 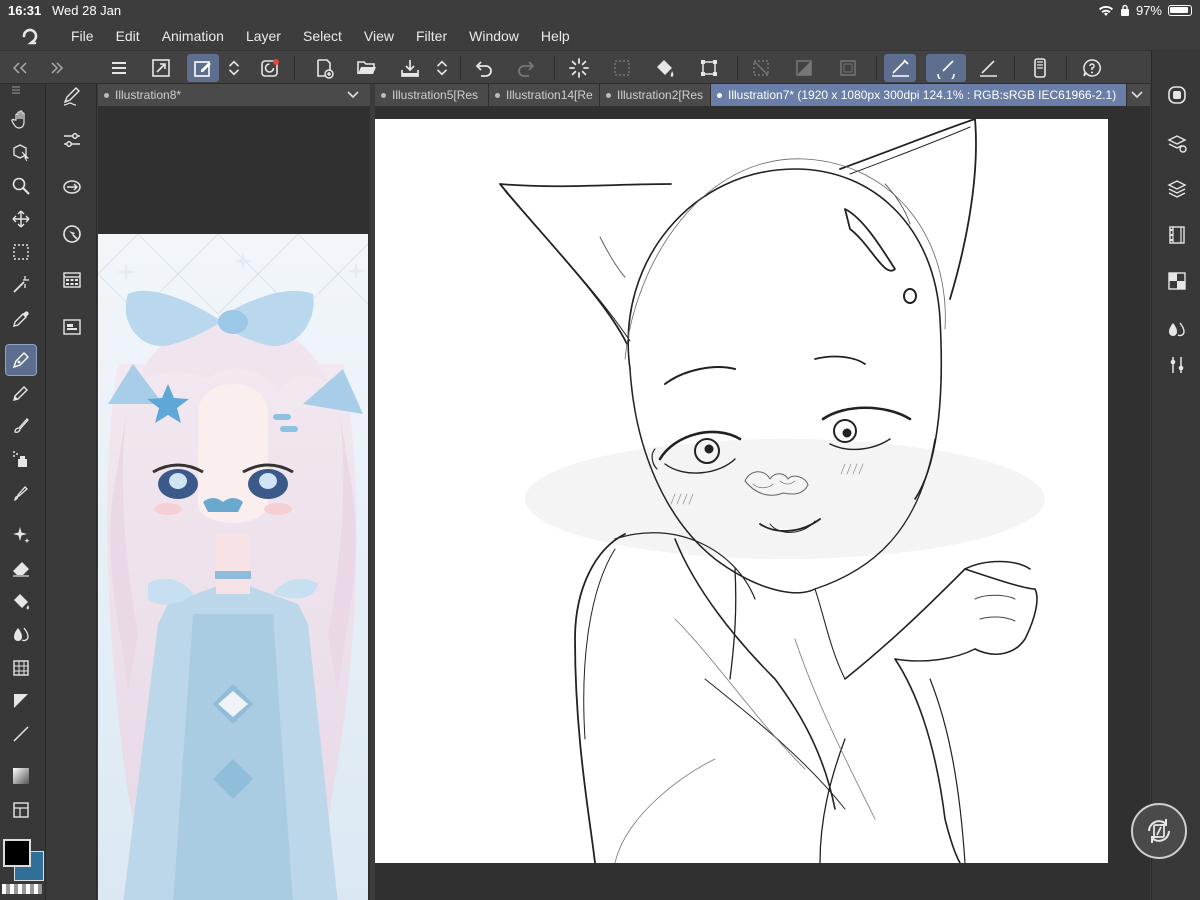 What do you see at coordinates (484, 68) in the screenshot?
I see `undo-icon` at bounding box center [484, 68].